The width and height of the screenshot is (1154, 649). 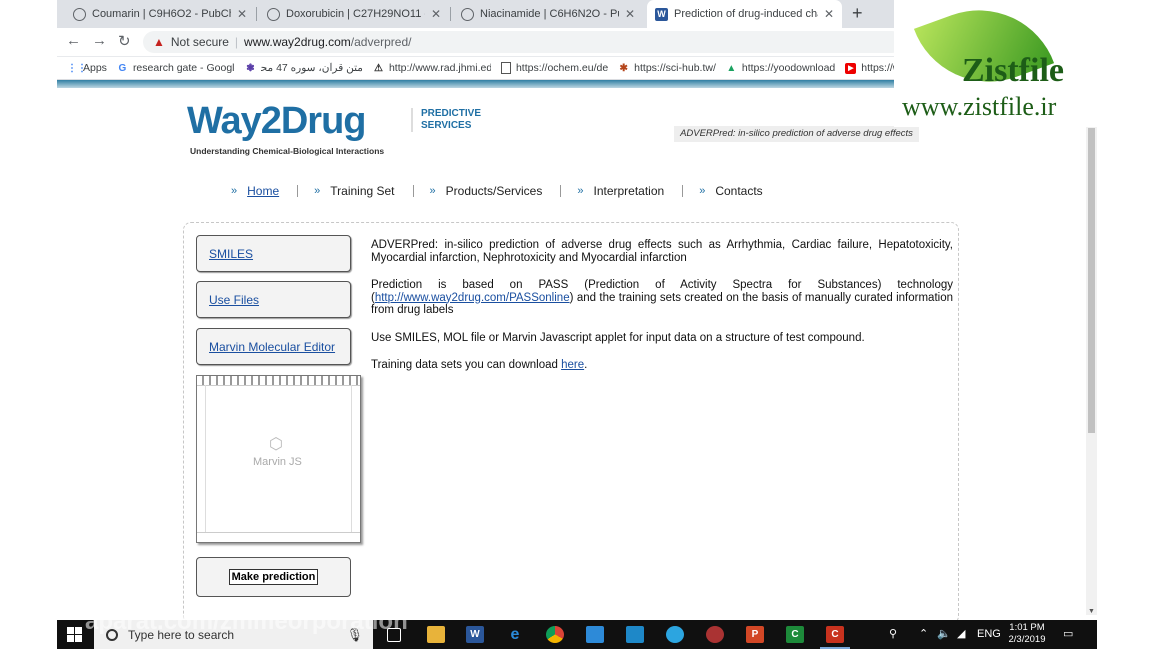 What do you see at coordinates (1068, 634) in the screenshot?
I see `notification-icon: ▭` at bounding box center [1068, 634].